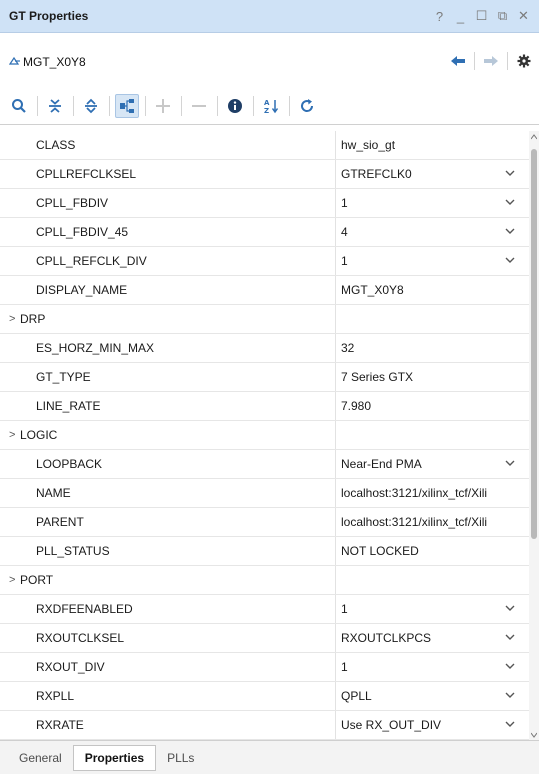  What do you see at coordinates (432, 580) in the screenshot?
I see `property-value-cell` at bounding box center [432, 580].